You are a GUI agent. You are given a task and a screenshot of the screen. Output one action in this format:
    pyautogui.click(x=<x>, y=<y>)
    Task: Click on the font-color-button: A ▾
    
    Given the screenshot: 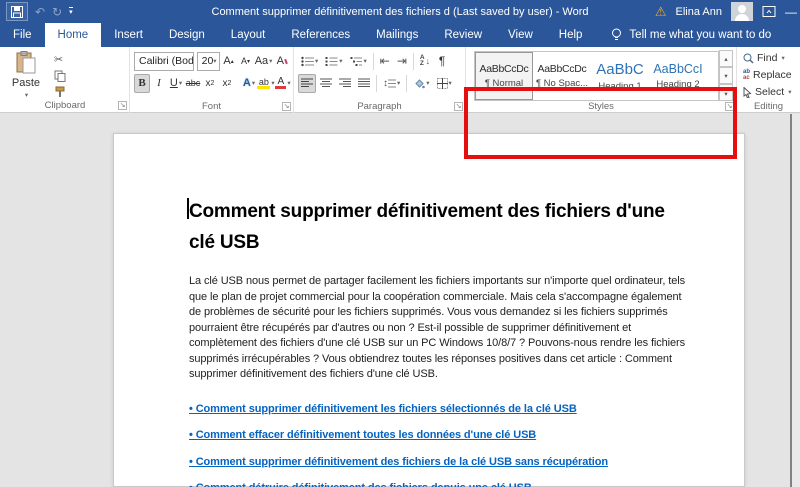 What is the action you would take?
    pyautogui.click(x=283, y=83)
    